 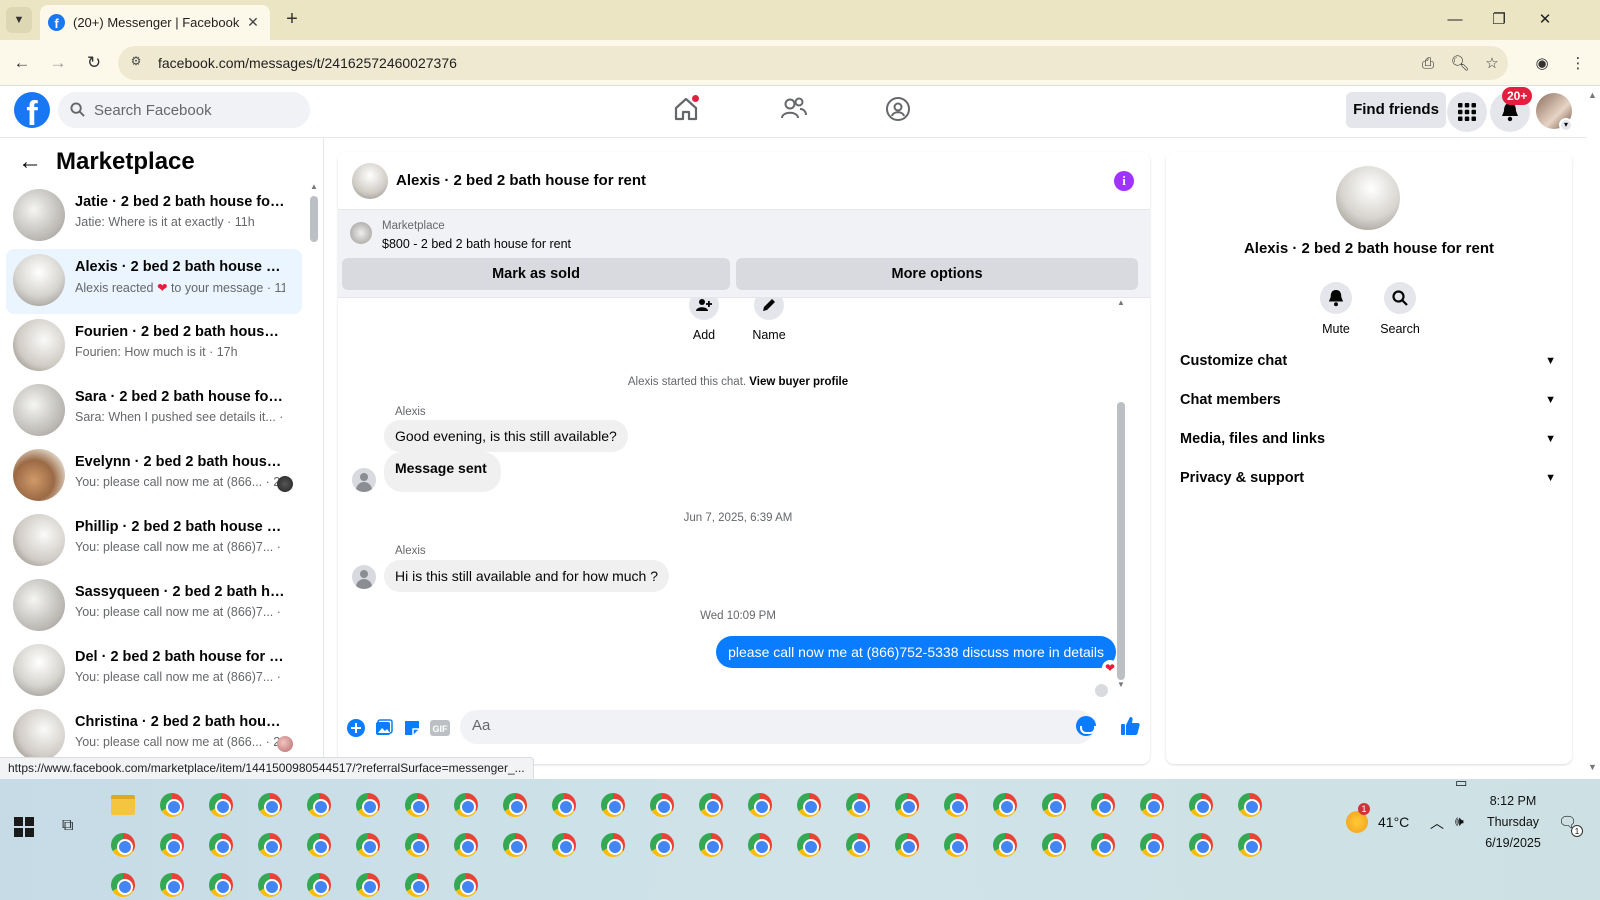 I want to click on tab-search-chevron-icon: ▼, so click(x=19, y=20).